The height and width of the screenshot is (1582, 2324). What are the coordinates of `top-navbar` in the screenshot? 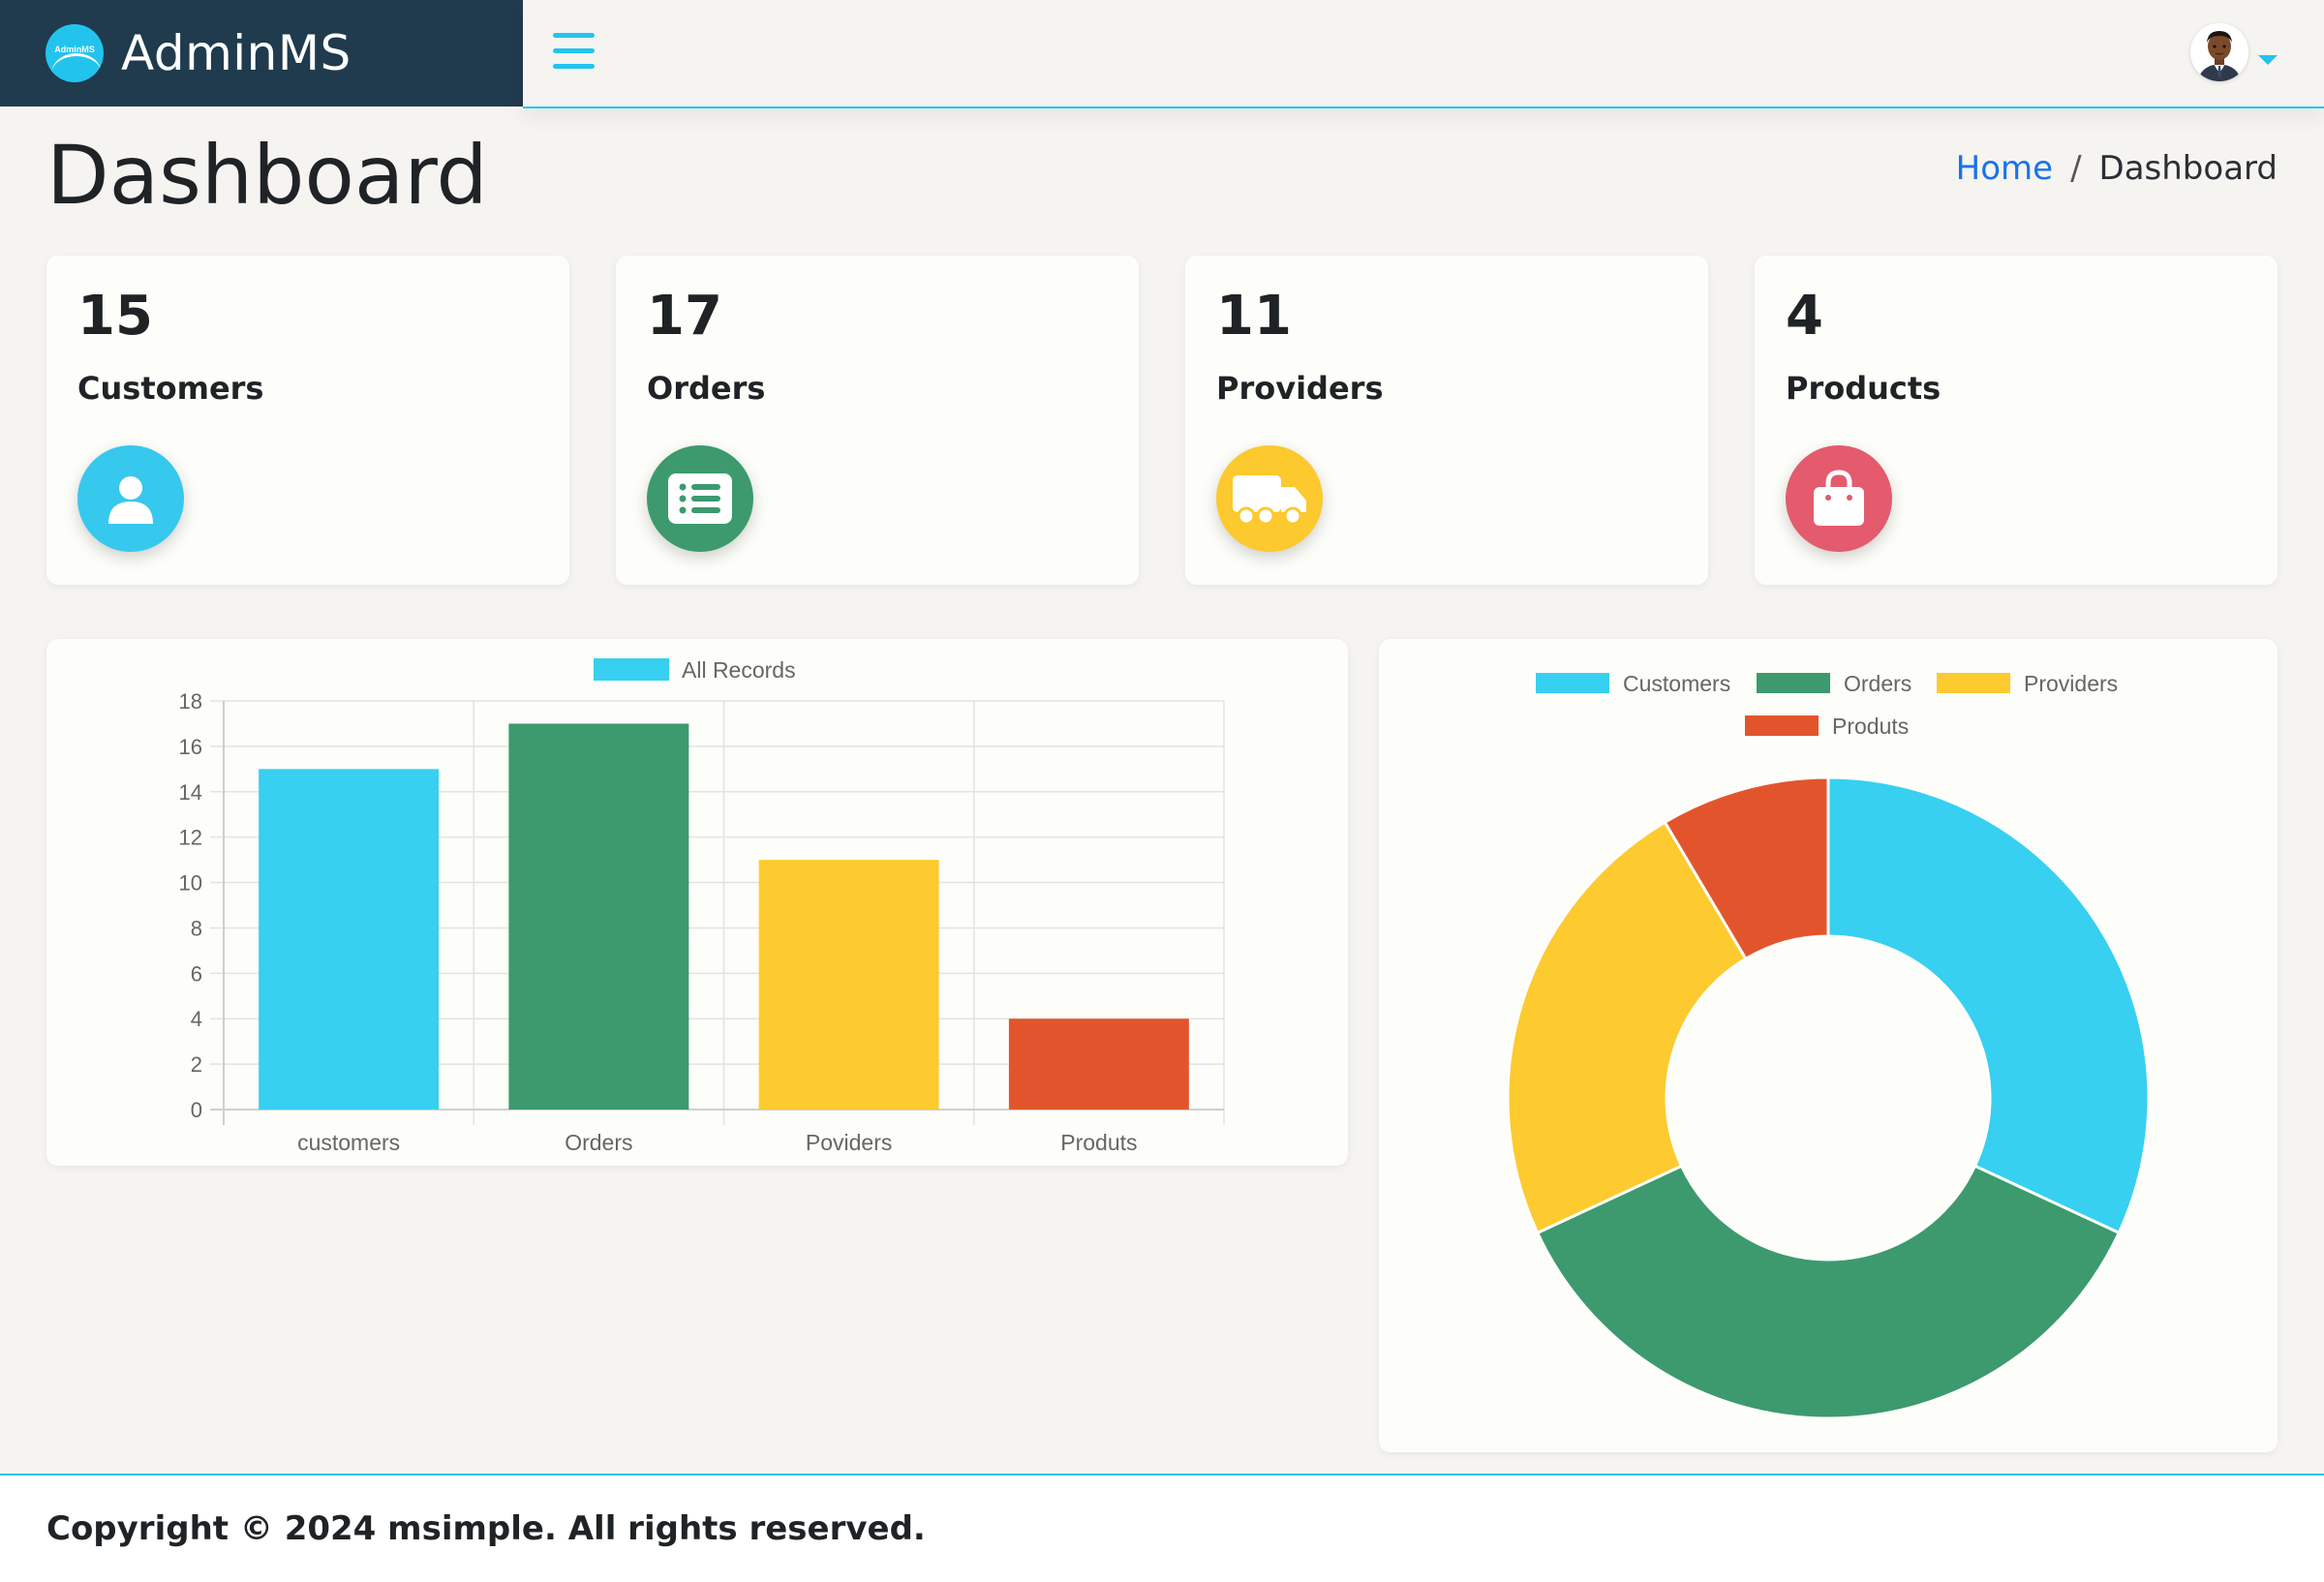 It's located at (1423, 54).